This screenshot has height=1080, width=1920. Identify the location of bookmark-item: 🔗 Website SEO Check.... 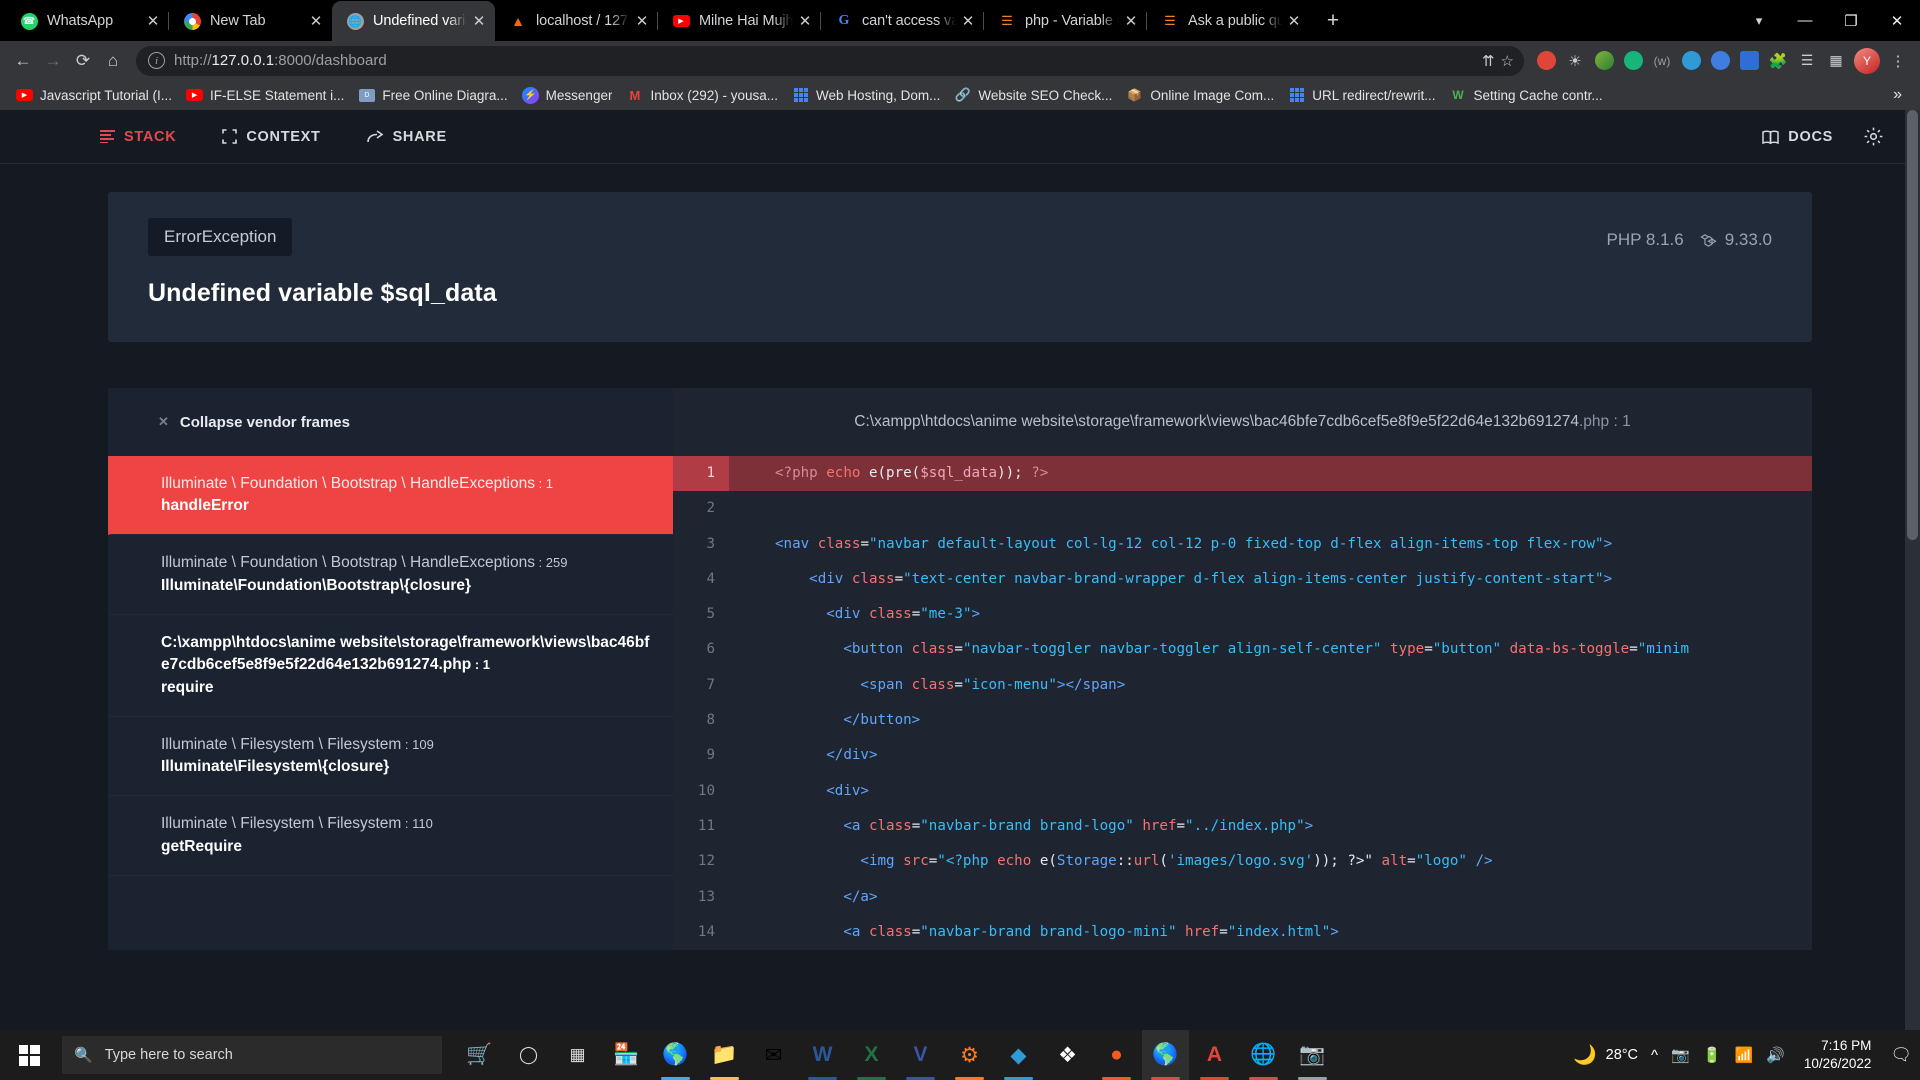
(1034, 95).